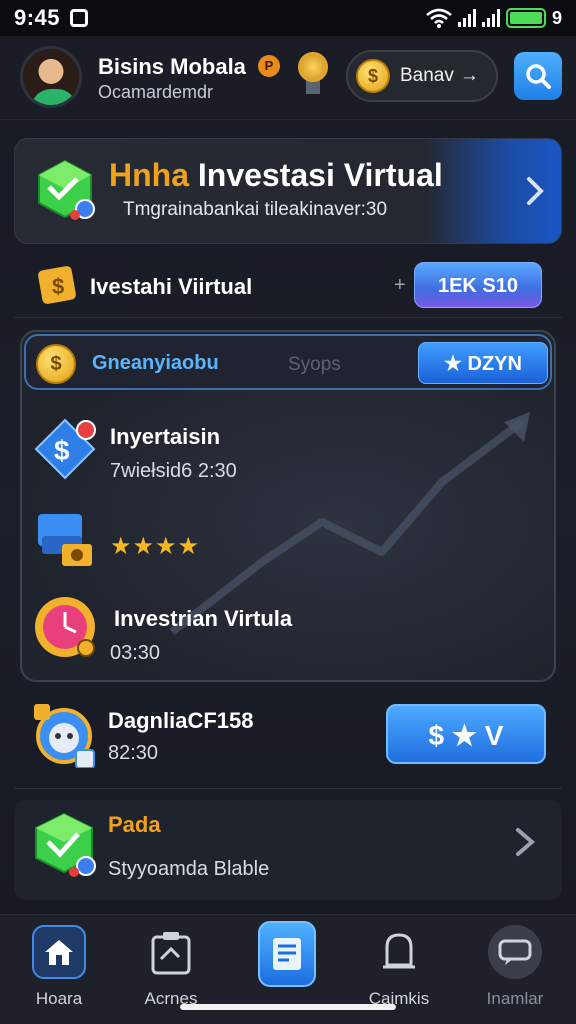 This screenshot has height=1024, width=576. I want to click on item-title: Inyertaisin, so click(165, 436).